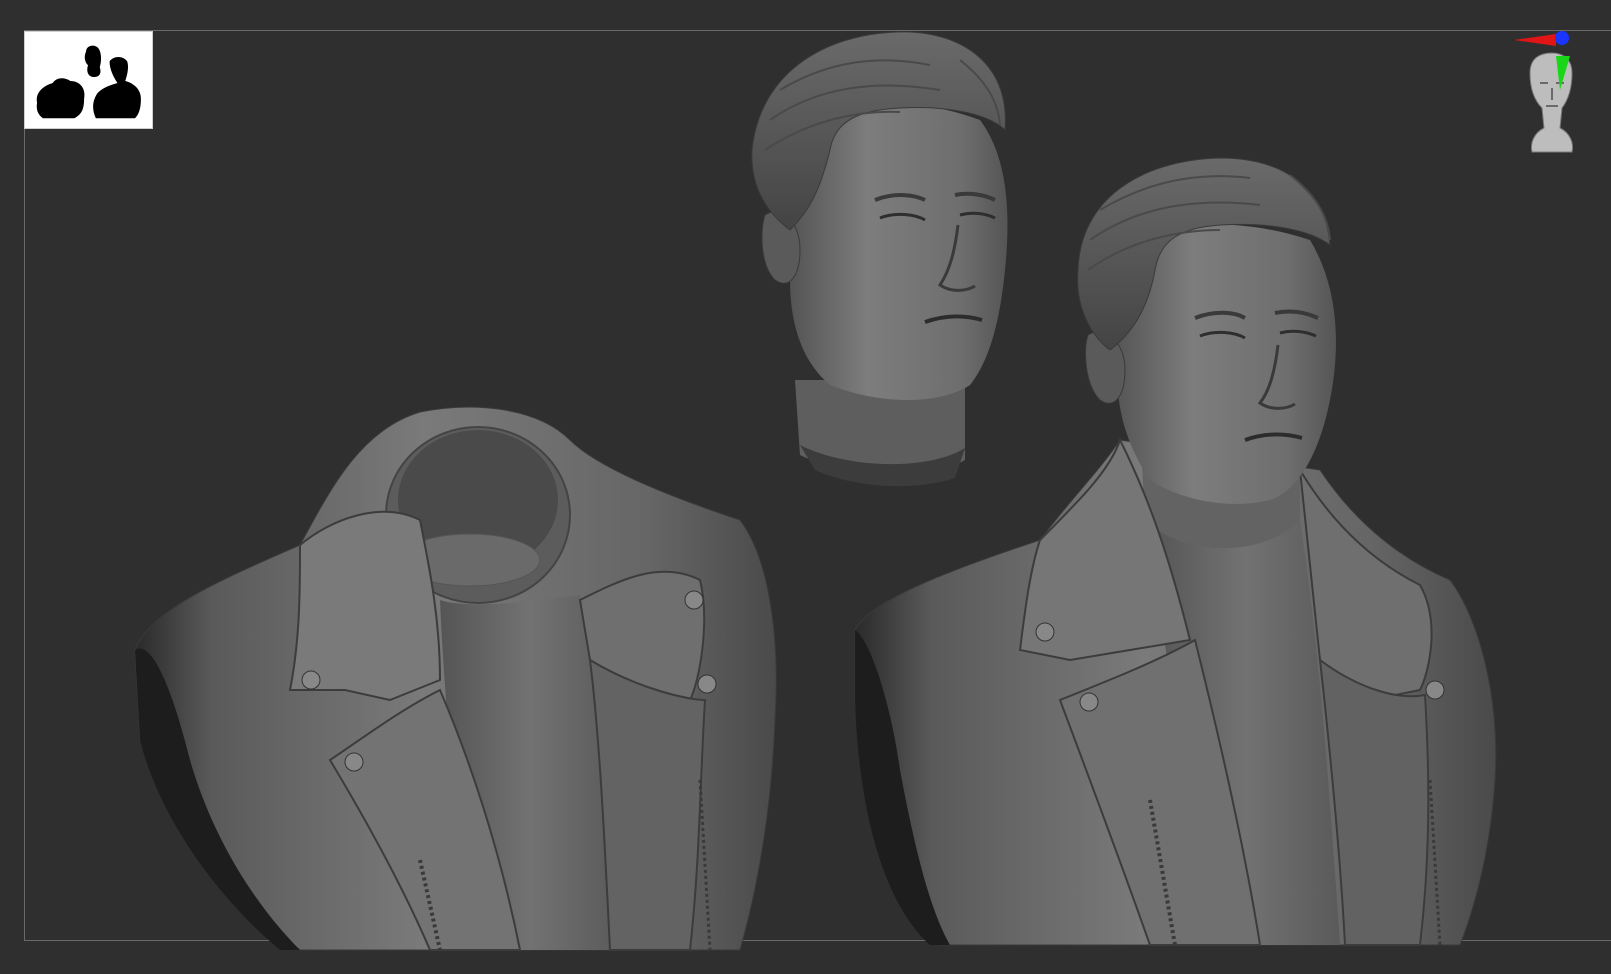 Image resolution: width=1611 pixels, height=974 pixels. I want to click on z-axis-dot, so click(1562, 38).